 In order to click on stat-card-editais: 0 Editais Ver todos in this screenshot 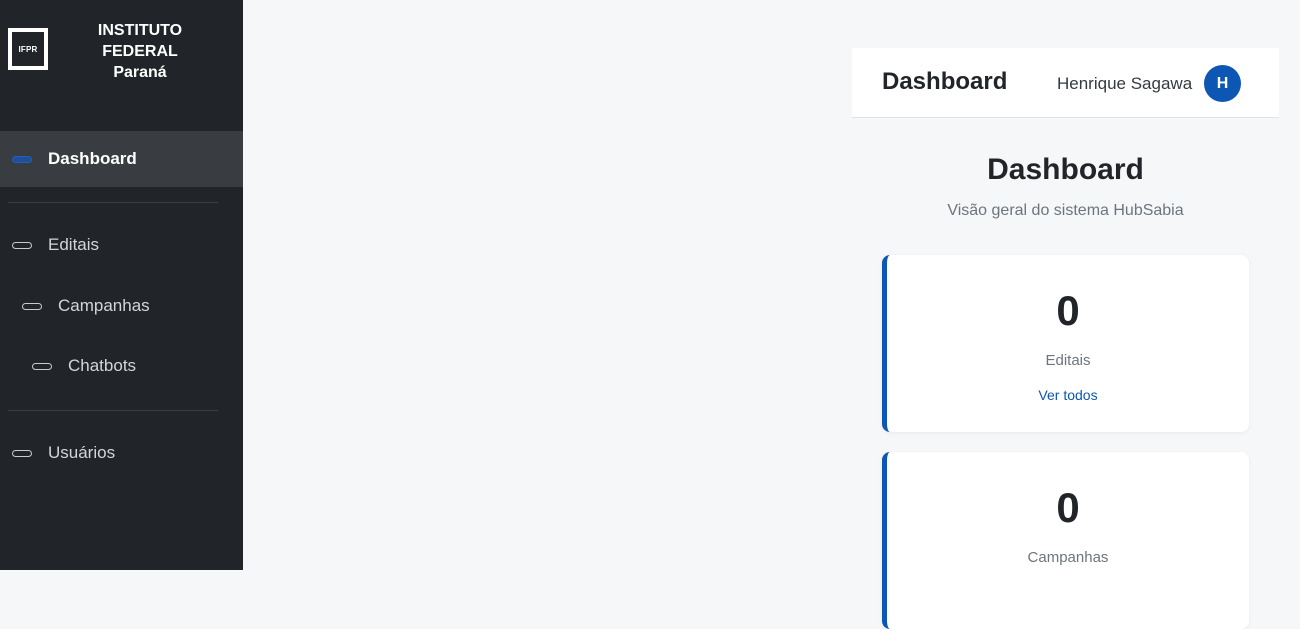, I will do `click(1065, 343)`.